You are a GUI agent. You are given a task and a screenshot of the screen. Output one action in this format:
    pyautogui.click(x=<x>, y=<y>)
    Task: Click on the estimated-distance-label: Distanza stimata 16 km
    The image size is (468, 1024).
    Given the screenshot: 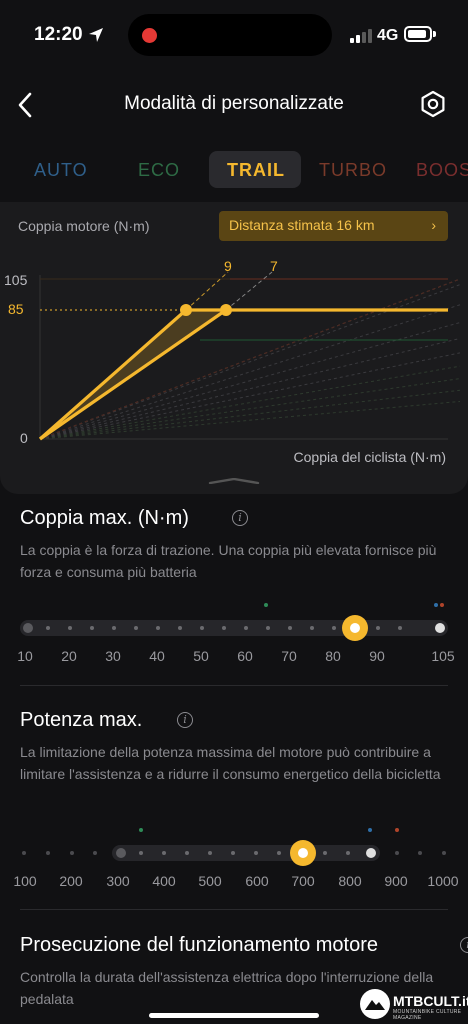 What is the action you would take?
    pyautogui.click(x=302, y=225)
    